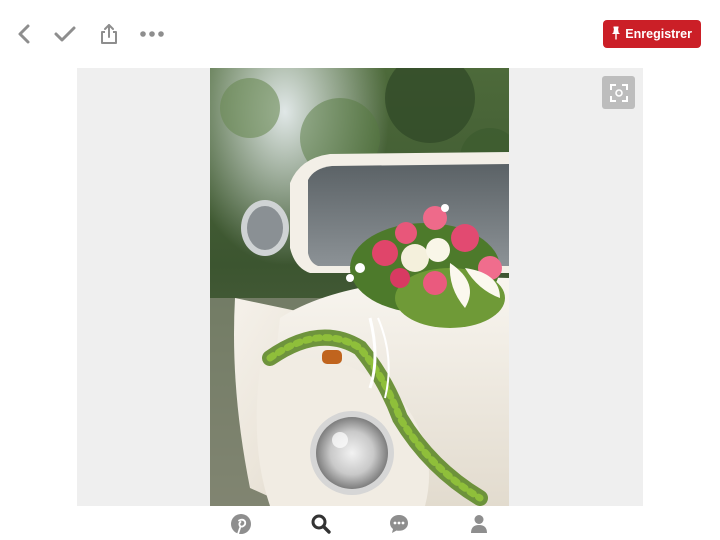 This screenshot has height=540, width=720. What do you see at coordinates (399, 524) in the screenshot?
I see `chat-icon` at bounding box center [399, 524].